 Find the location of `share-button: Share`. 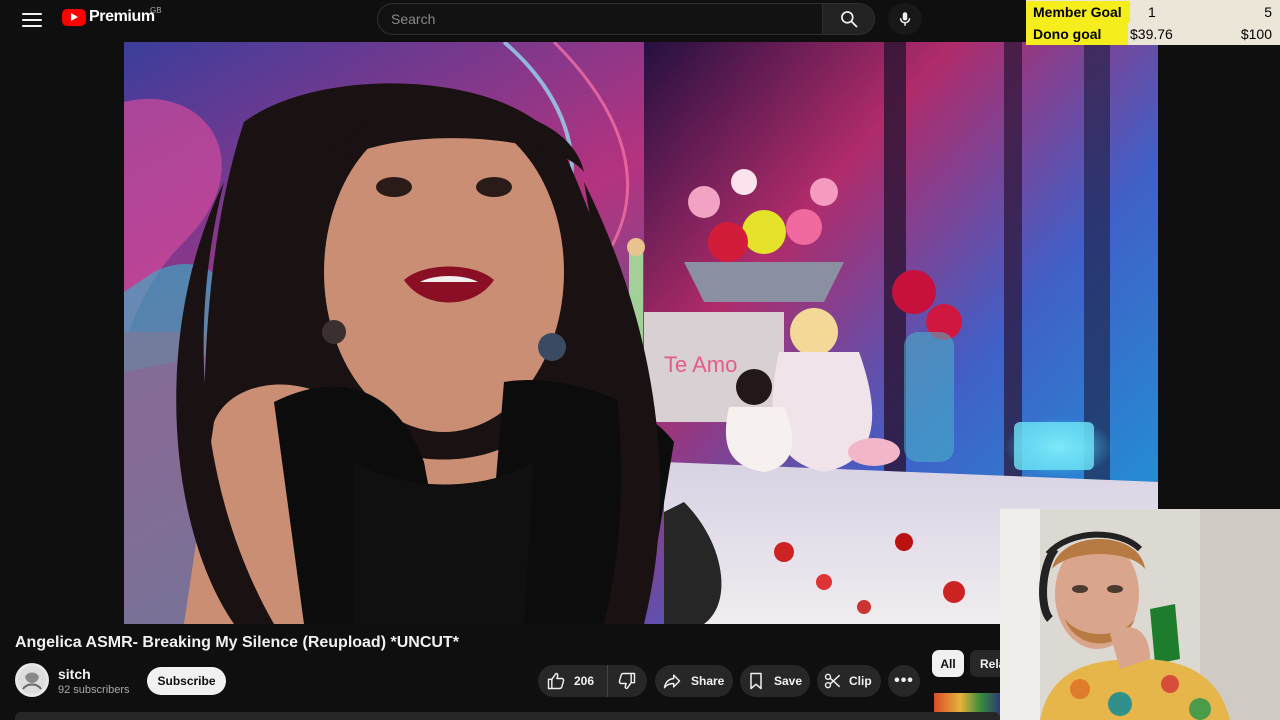

share-button: Share is located at coordinates (694, 681).